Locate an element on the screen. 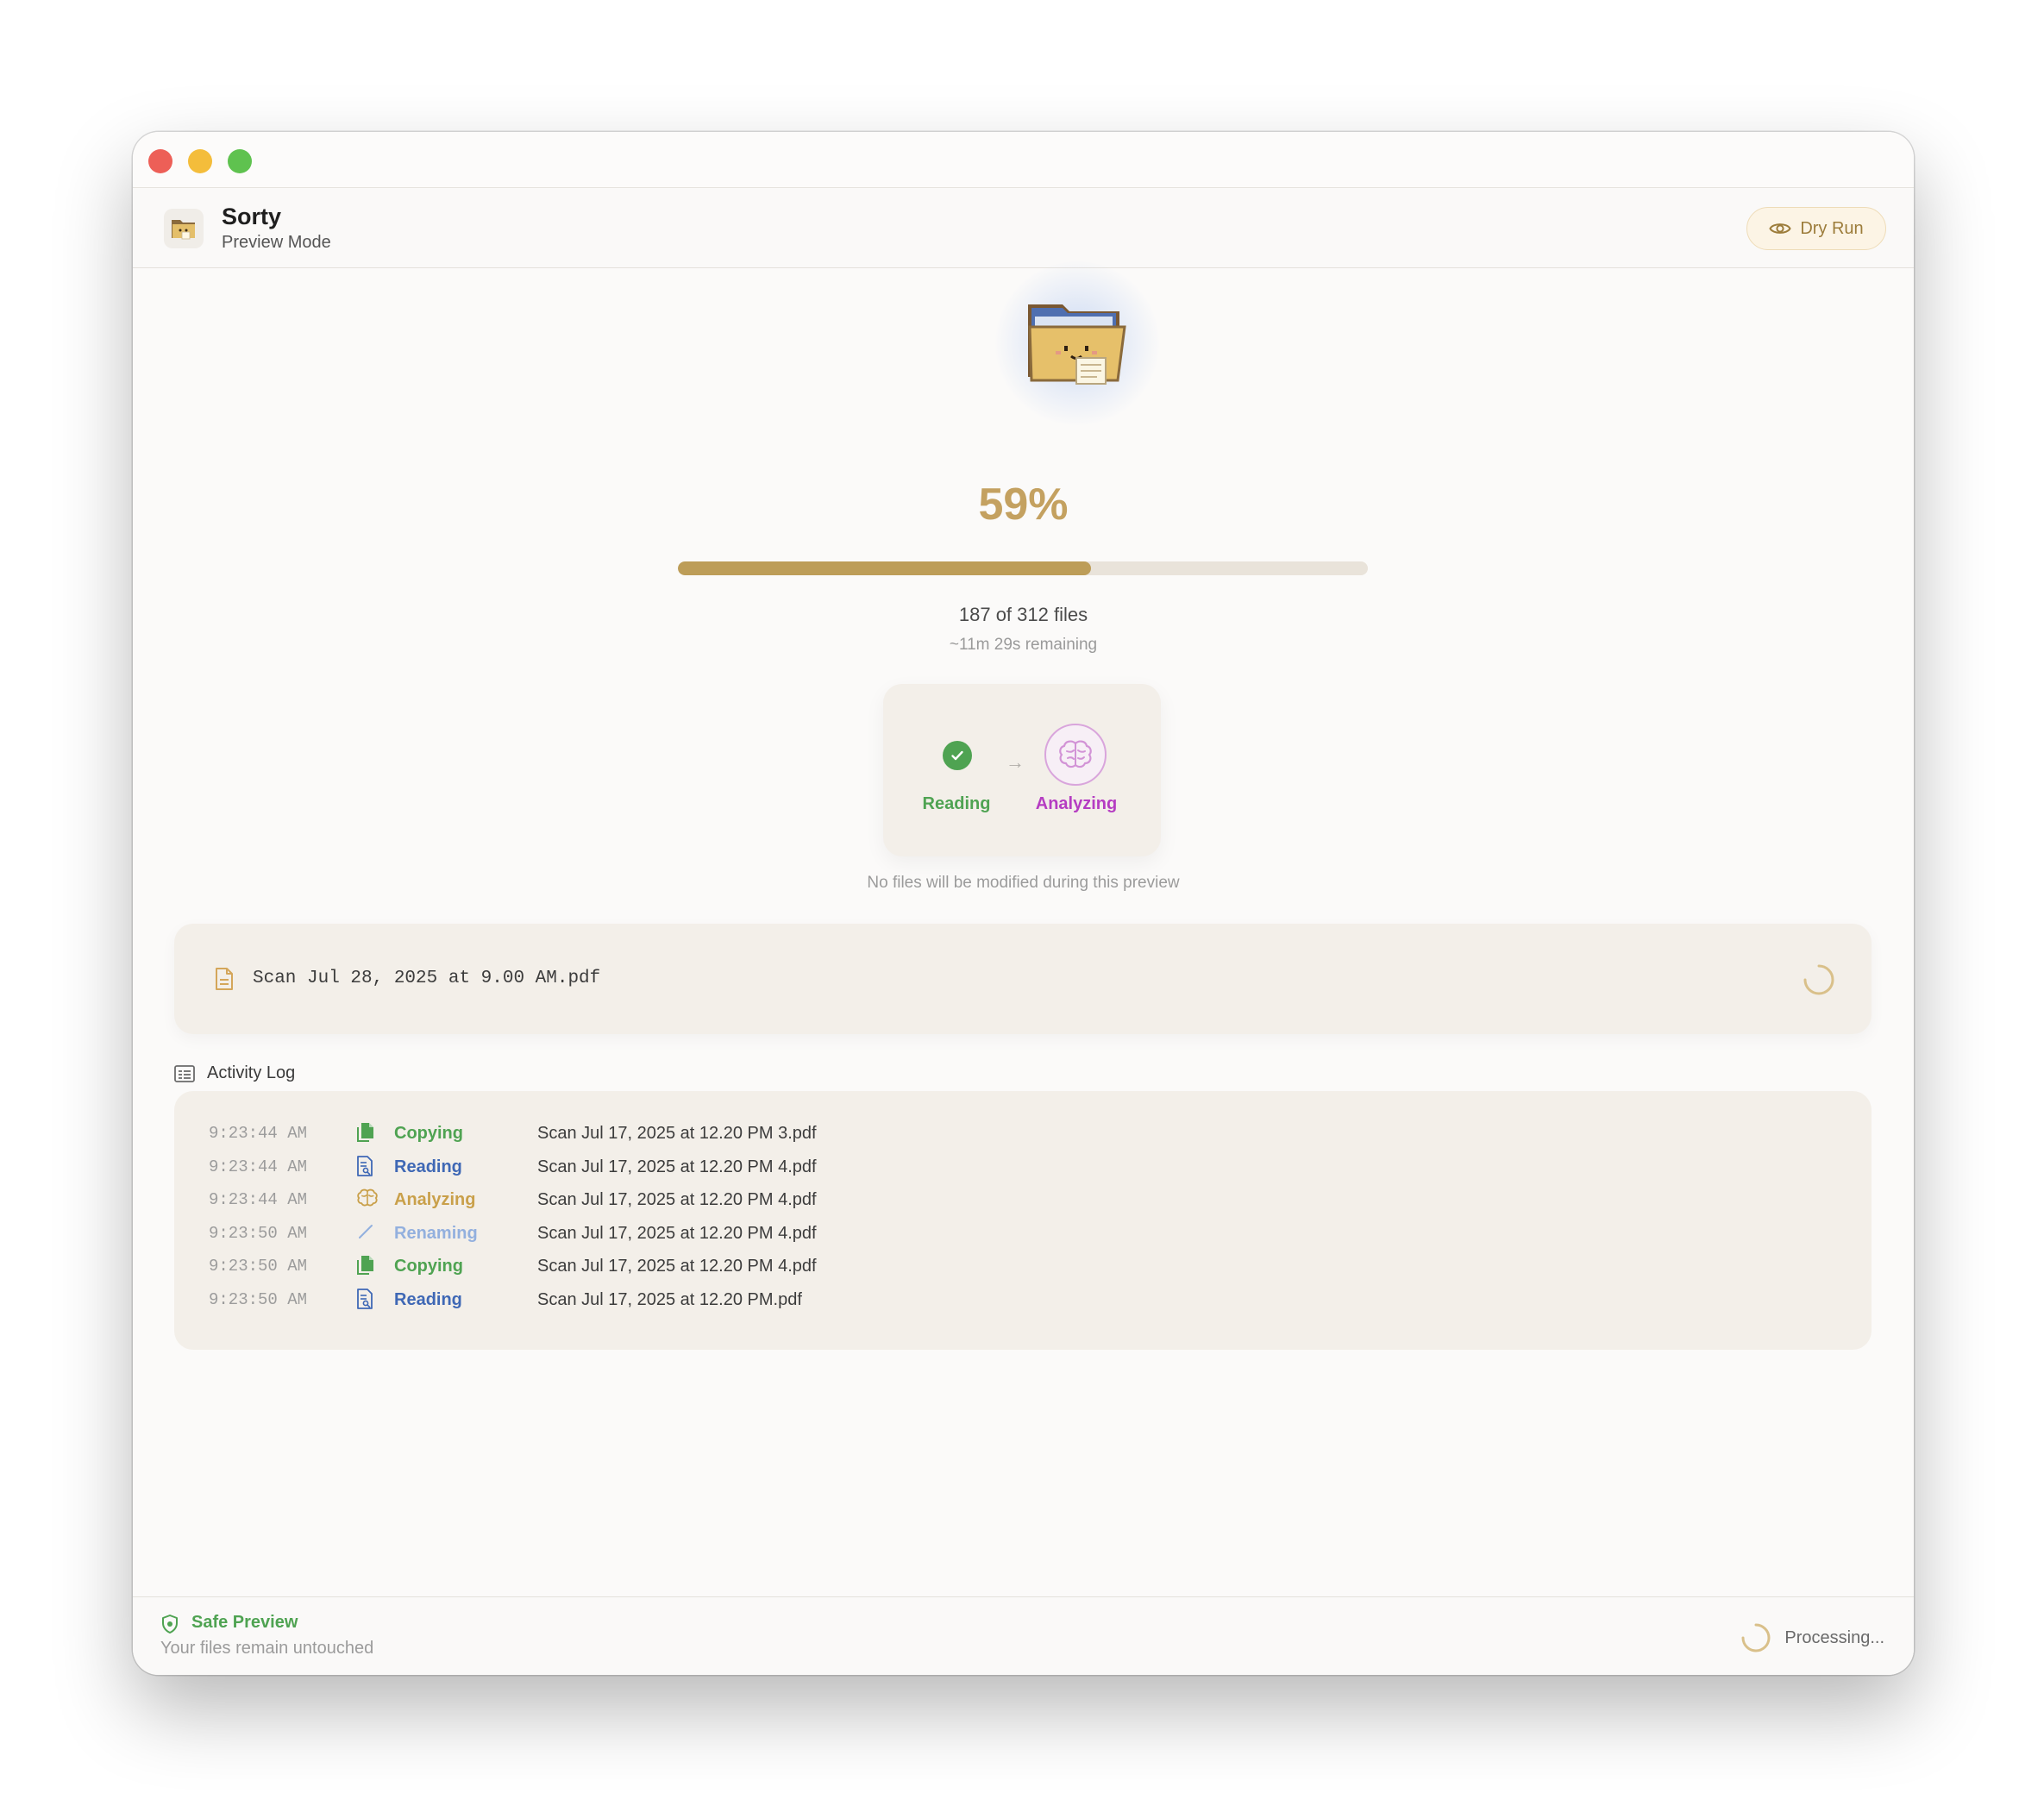 This screenshot has width=2044, height=1806. log-entry-action: Renaming is located at coordinates (436, 1233).